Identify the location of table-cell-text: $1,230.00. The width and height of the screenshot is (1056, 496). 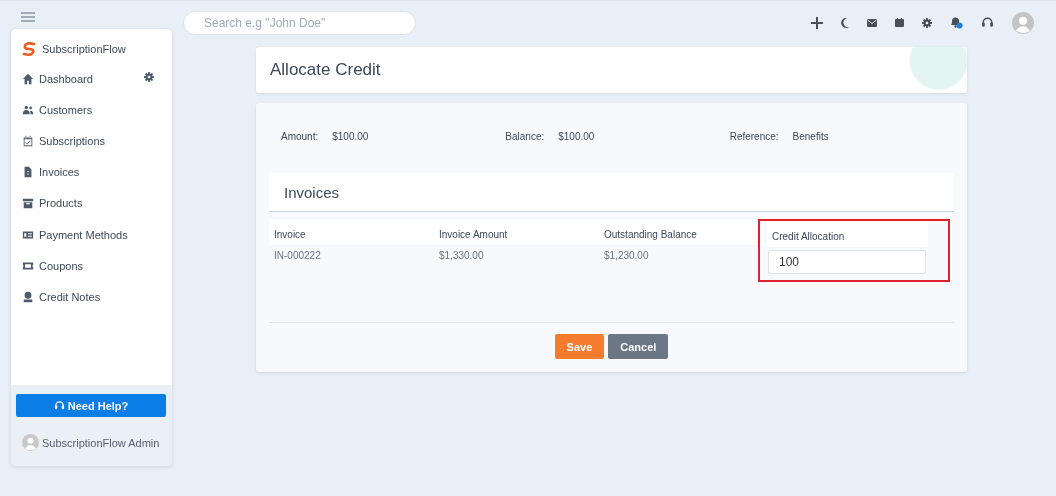
(626, 256).